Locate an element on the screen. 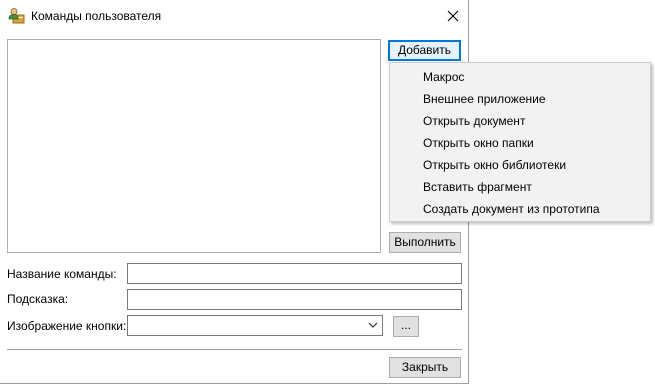 This screenshot has width=655, height=385. command-name-label: Название команды: is located at coordinates (62, 274).